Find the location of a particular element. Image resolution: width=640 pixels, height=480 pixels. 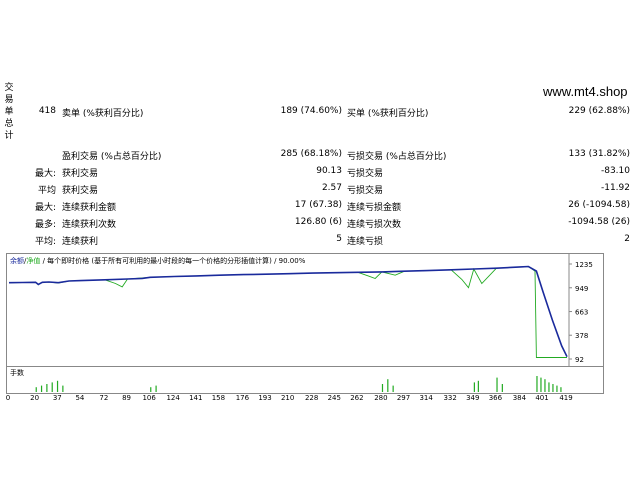

y-tick-label: 1235 is located at coordinates (584, 265).